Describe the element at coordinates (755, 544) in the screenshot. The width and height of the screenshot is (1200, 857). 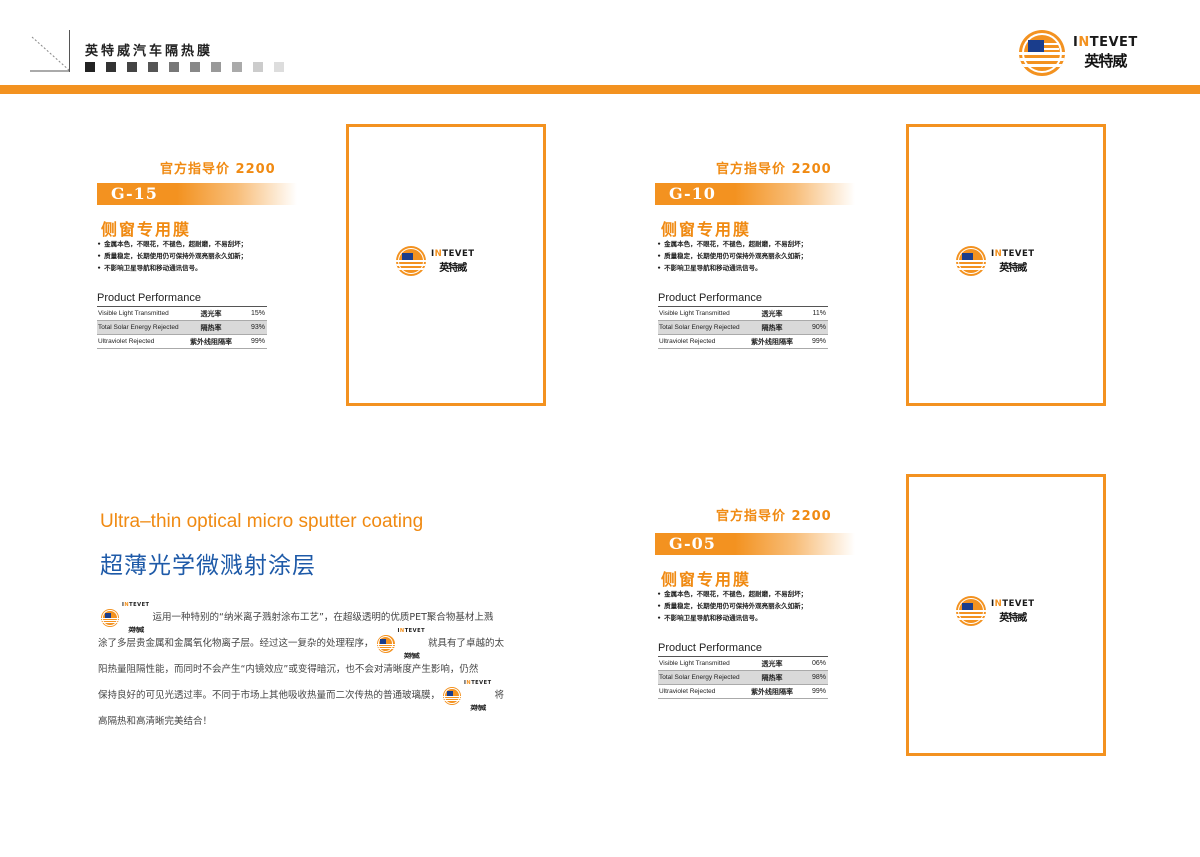
I see `product-model-badge: G-05` at that location.